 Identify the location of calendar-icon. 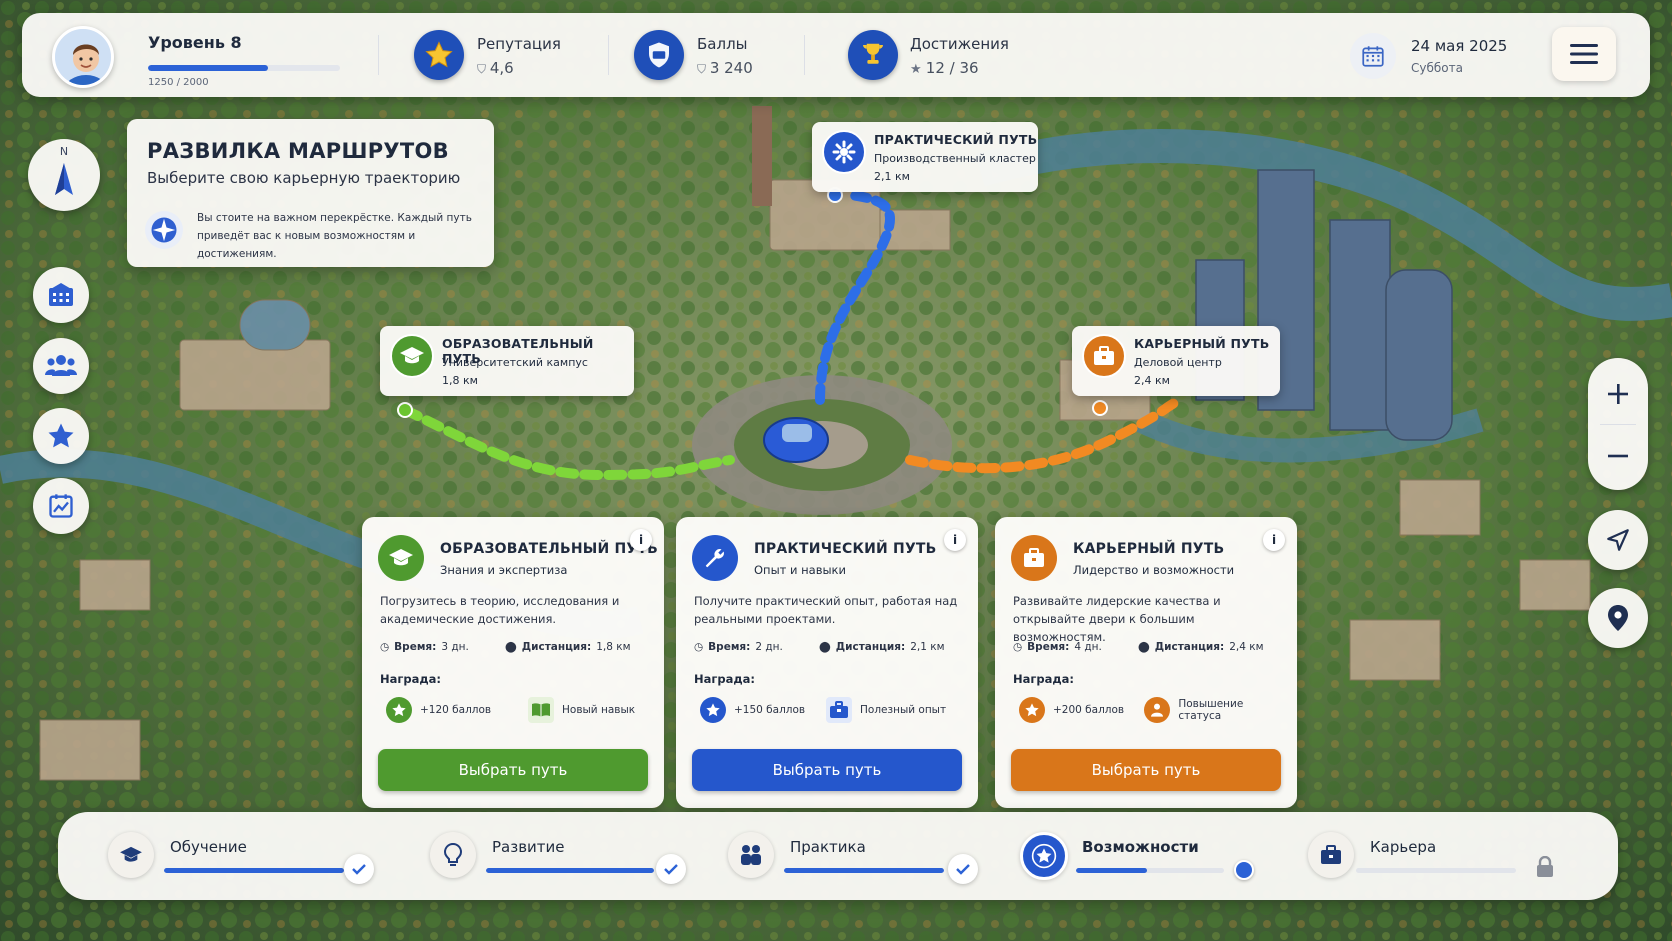
(1373, 56).